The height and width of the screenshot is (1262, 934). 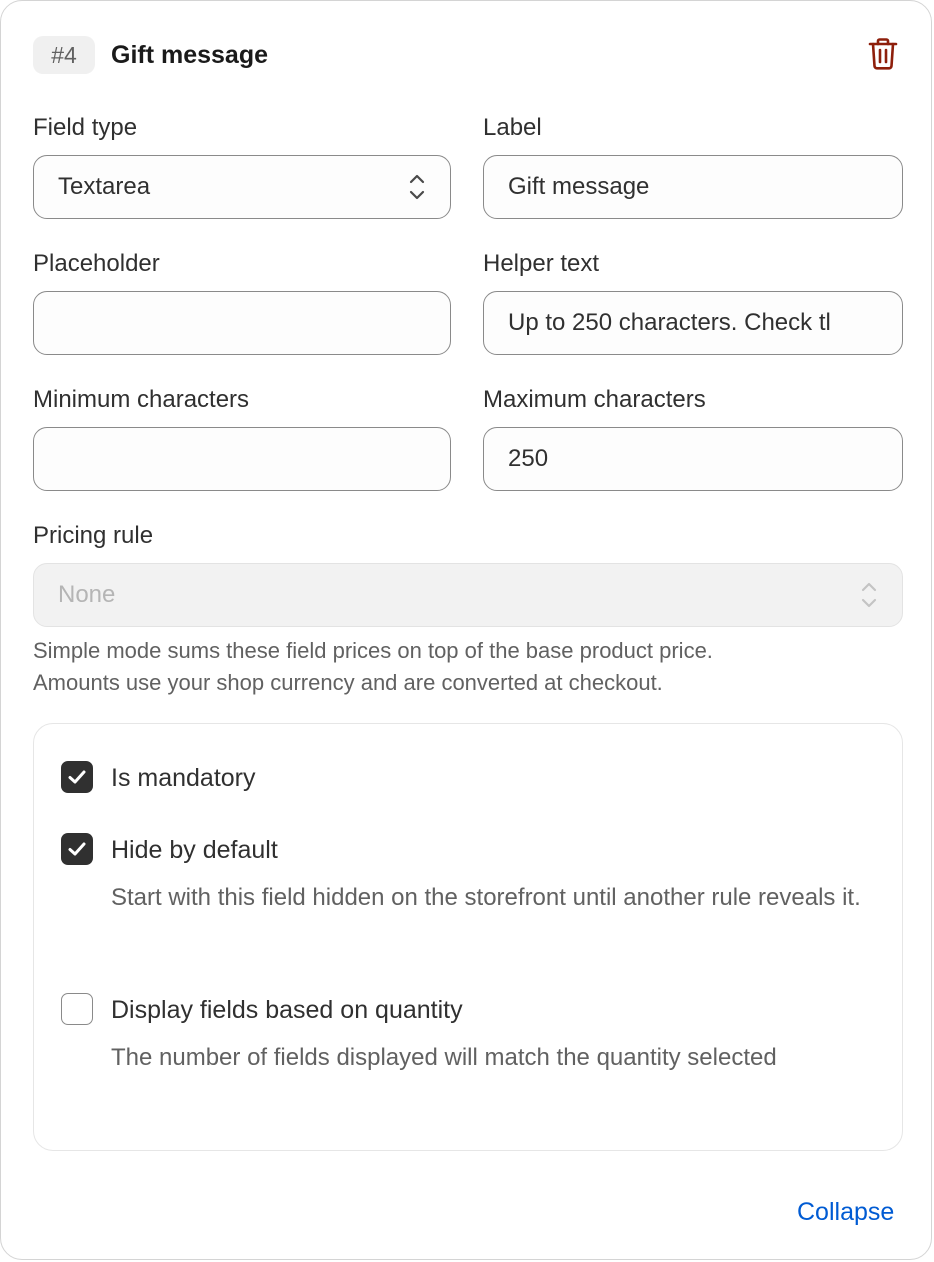 What do you see at coordinates (242, 323) in the screenshot?
I see `placeholder-input` at bounding box center [242, 323].